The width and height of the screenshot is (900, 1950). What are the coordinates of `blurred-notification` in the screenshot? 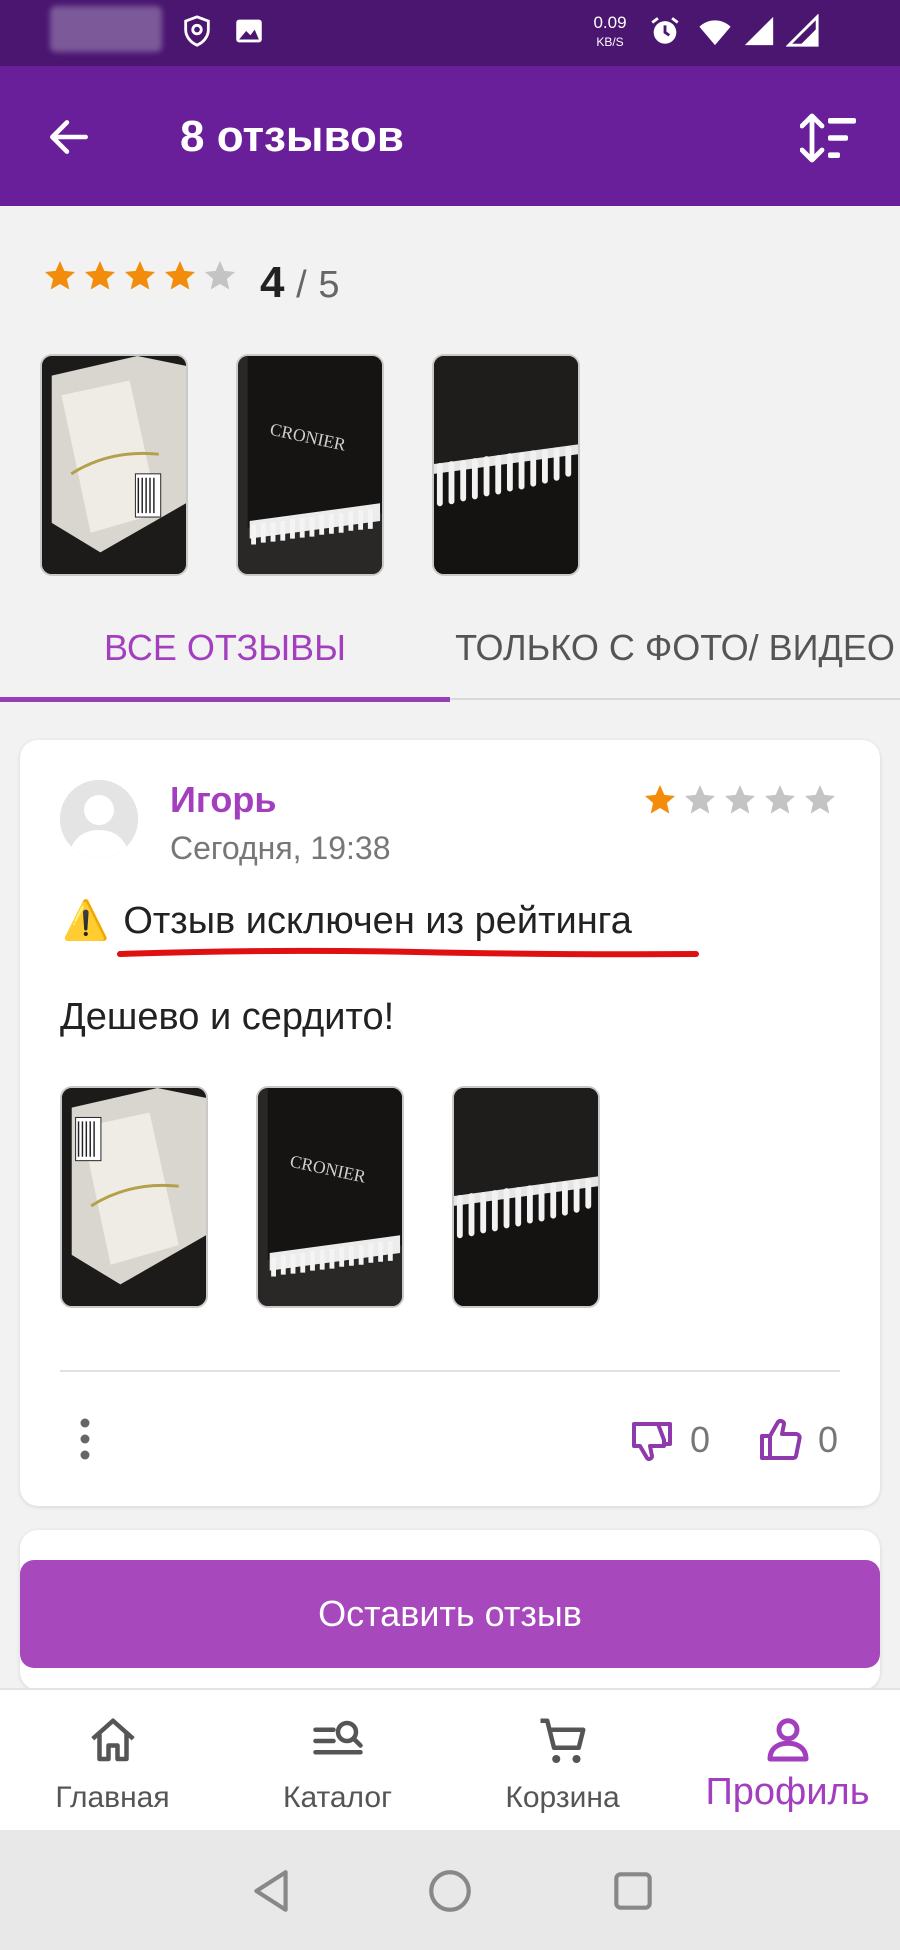 It's located at (106, 29).